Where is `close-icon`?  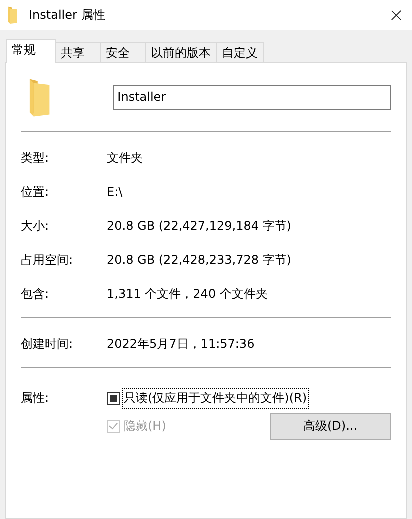 close-icon is located at coordinates (396, 15).